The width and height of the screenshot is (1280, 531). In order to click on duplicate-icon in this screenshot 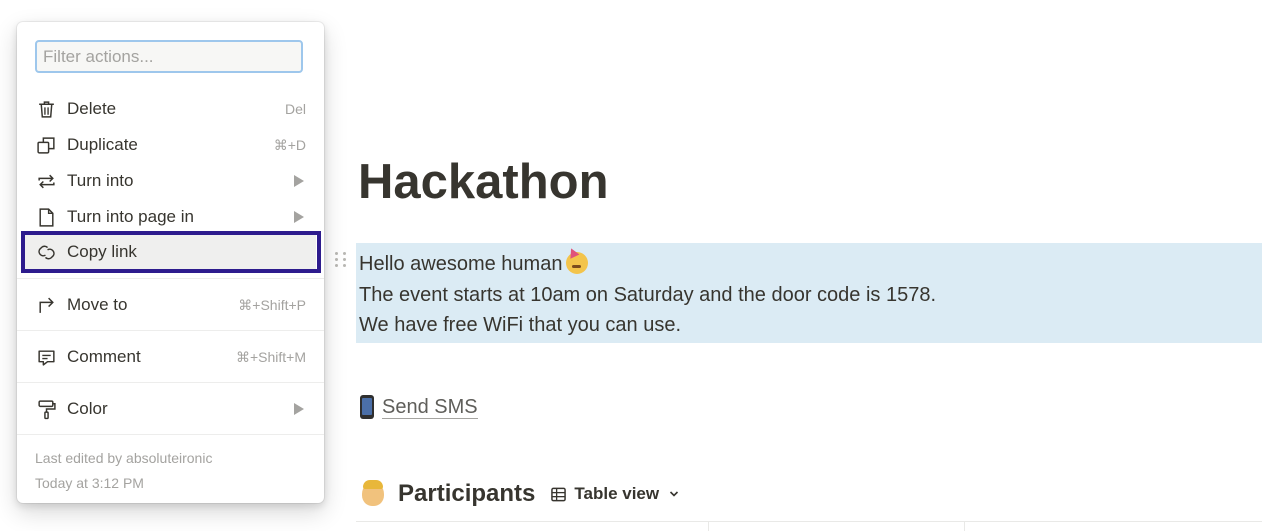, I will do `click(46, 145)`.